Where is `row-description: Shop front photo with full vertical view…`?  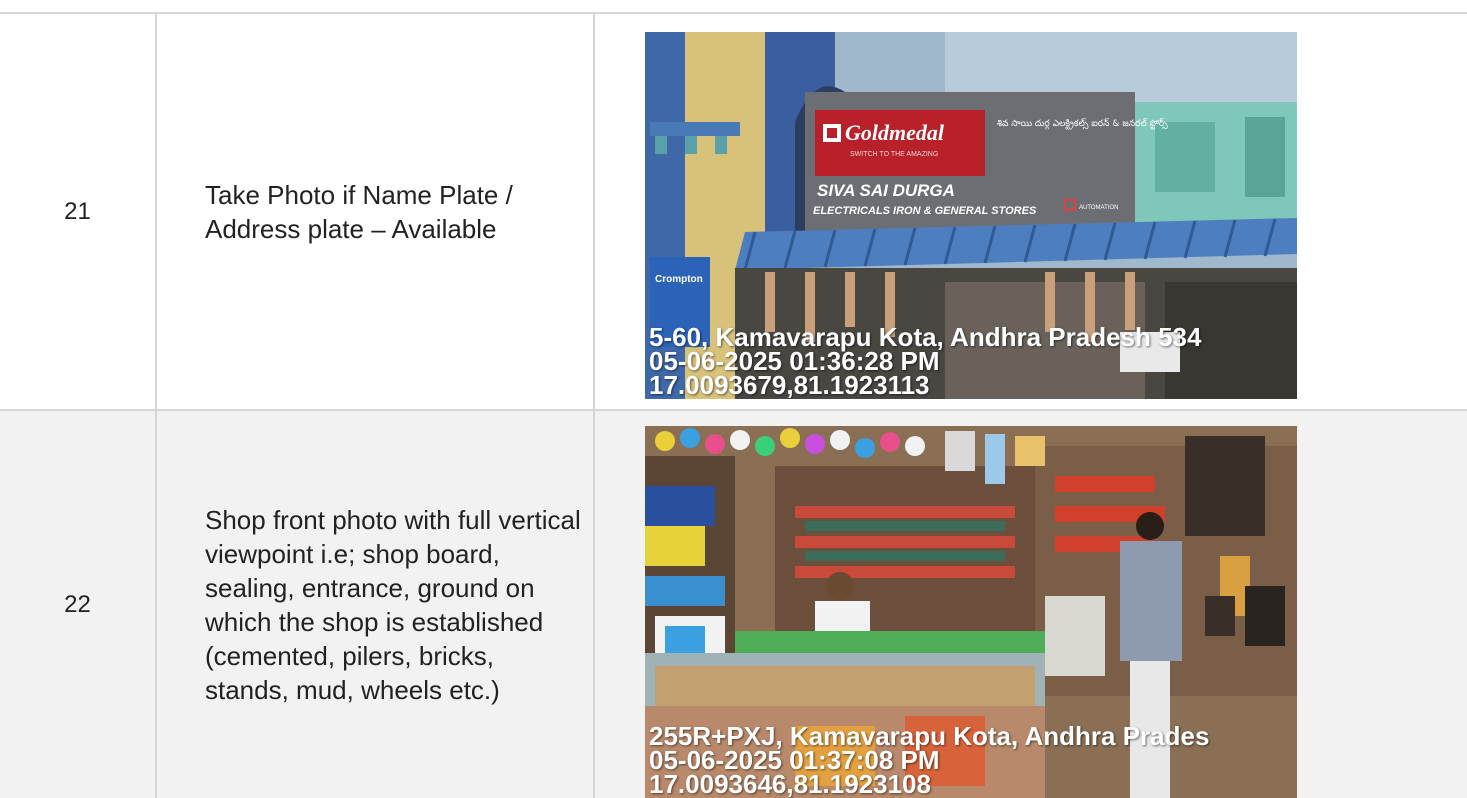 row-description: Shop front photo with full vertical view… is located at coordinates (376, 604).